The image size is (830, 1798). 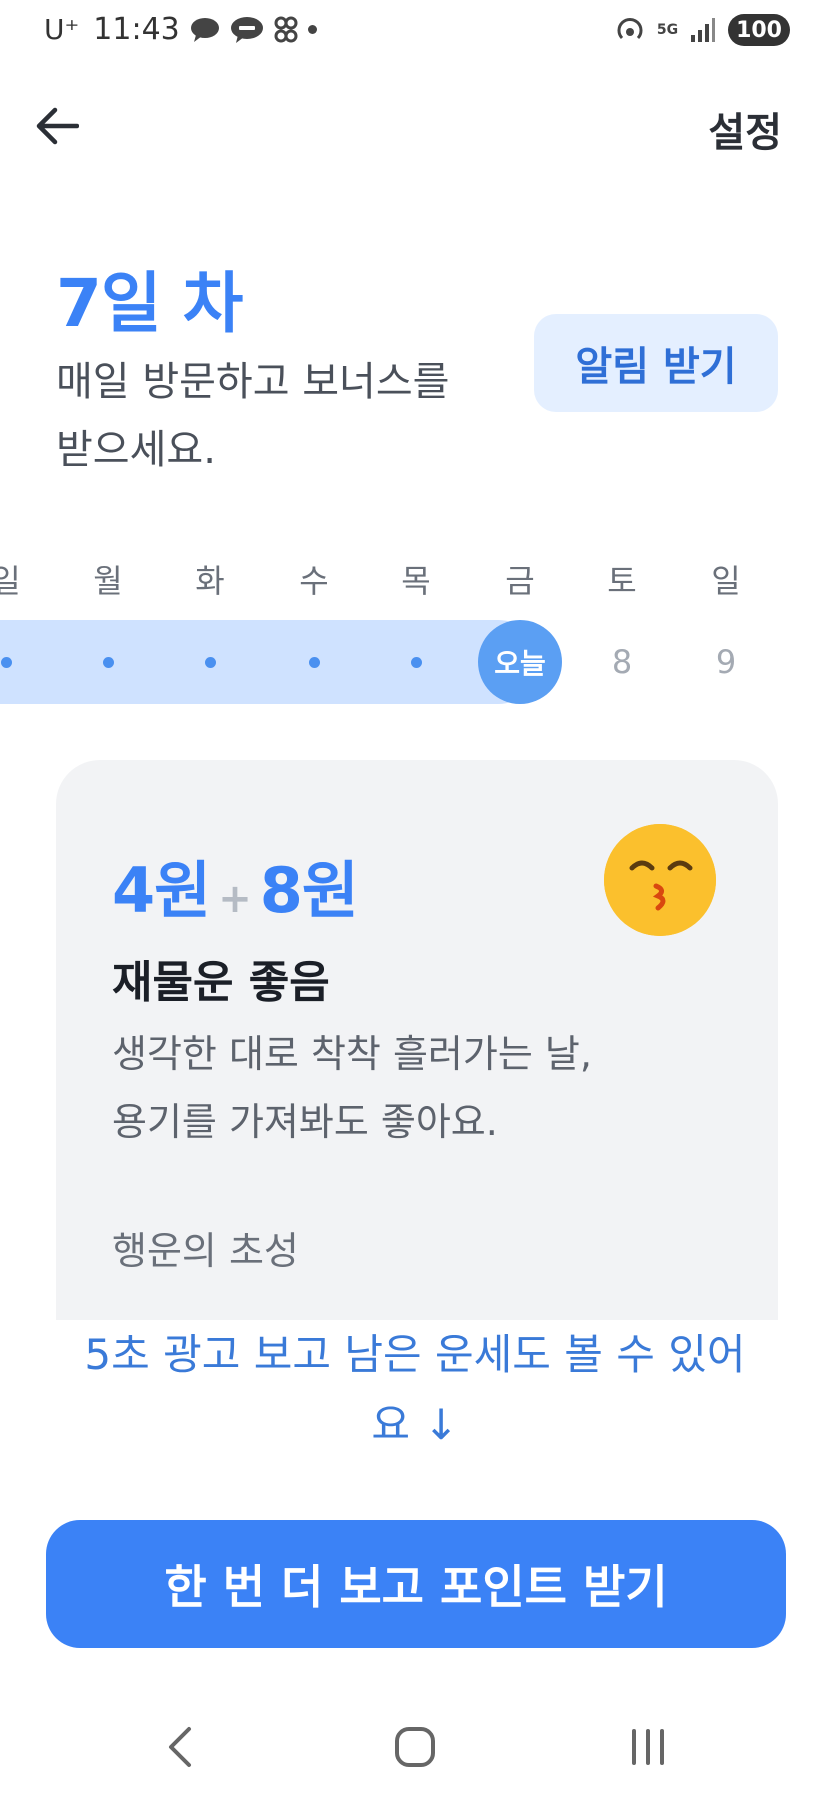 What do you see at coordinates (416, 1584) in the screenshot?
I see `watch-ad-points-button: 한 번 더 보고 포인트 받기` at bounding box center [416, 1584].